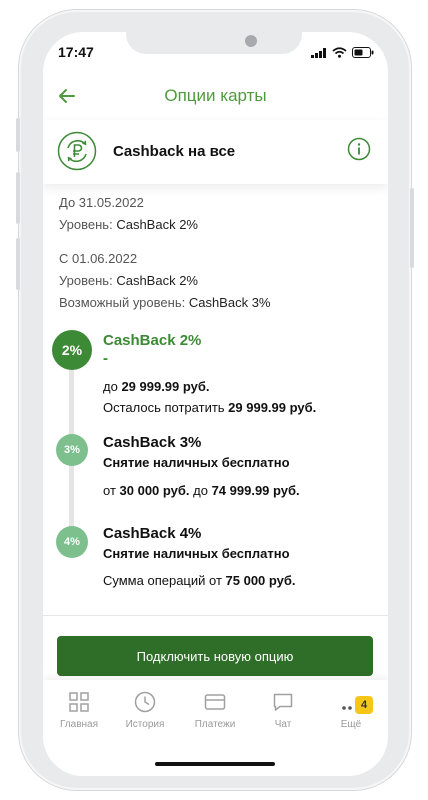 The height and width of the screenshot is (800, 428). What do you see at coordinates (210, 407) in the screenshot?
I see `level-2-remaining: Осталось потратить 29 999.99 руб.` at bounding box center [210, 407].